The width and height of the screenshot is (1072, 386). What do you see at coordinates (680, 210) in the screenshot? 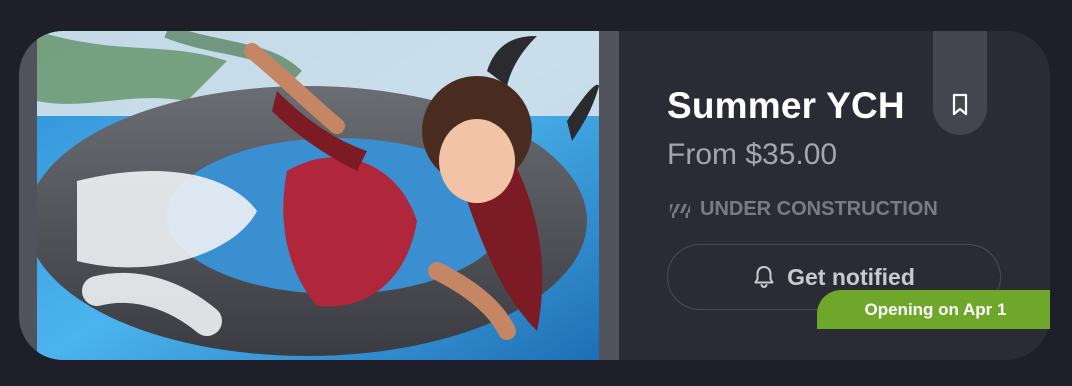
I see `construction-barrier-icon` at bounding box center [680, 210].